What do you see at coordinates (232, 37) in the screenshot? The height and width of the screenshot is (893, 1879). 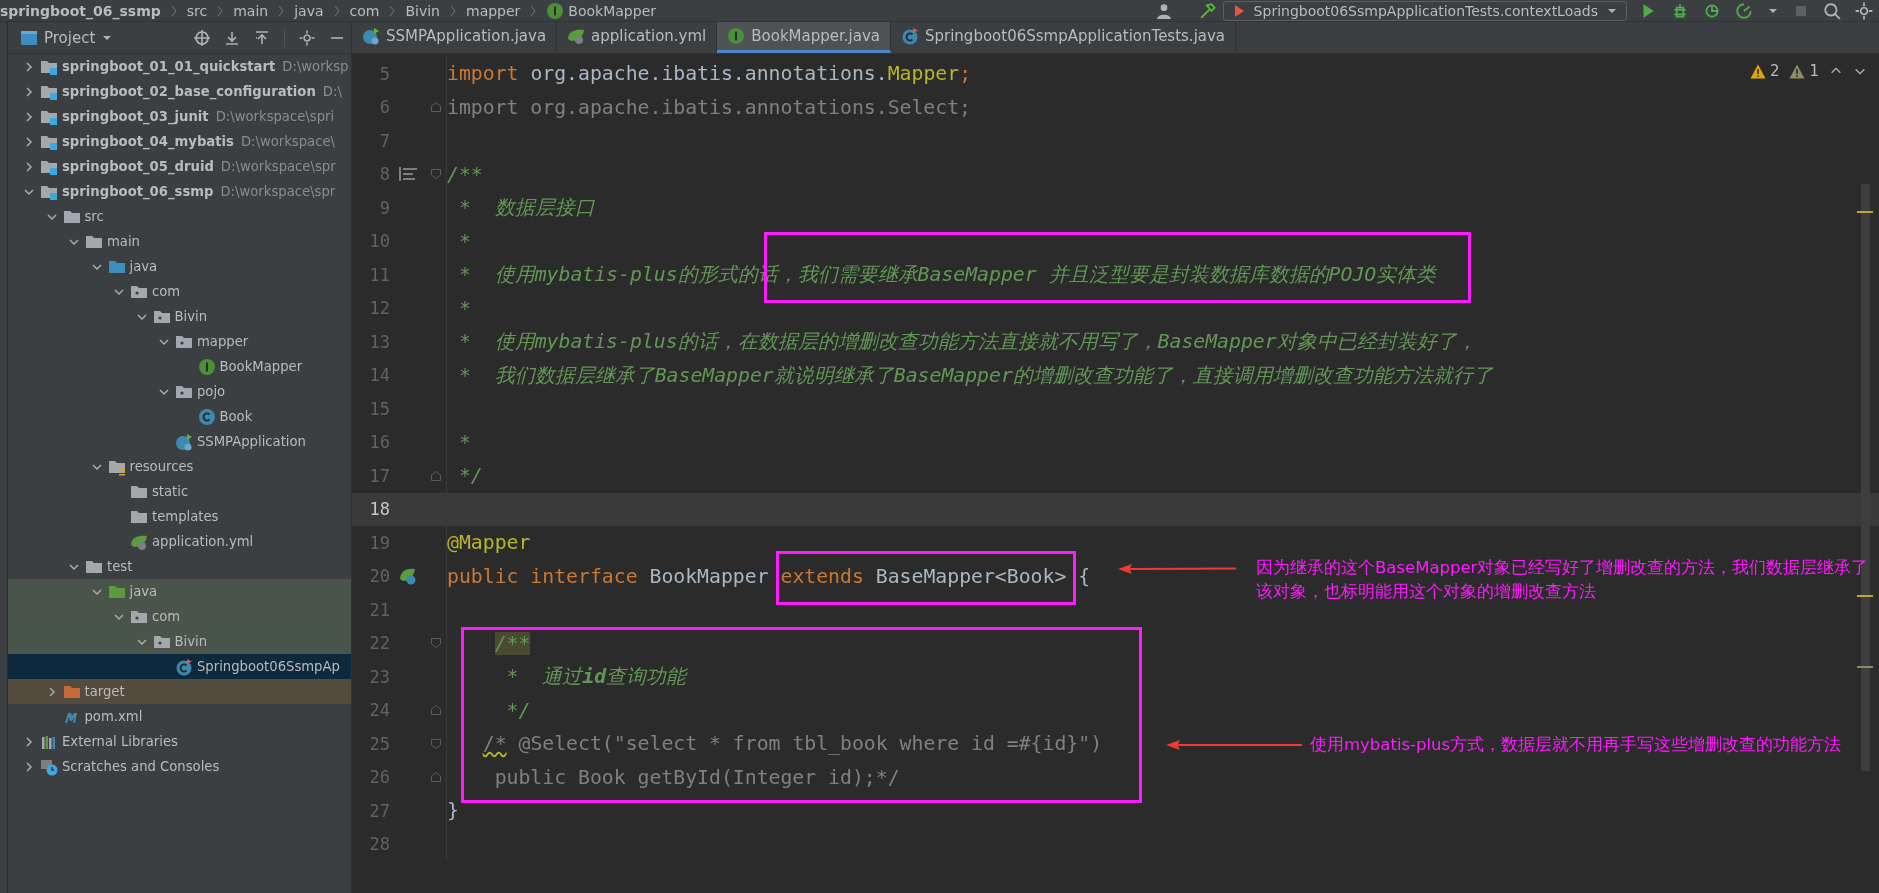 I see `expand-all-icon` at bounding box center [232, 37].